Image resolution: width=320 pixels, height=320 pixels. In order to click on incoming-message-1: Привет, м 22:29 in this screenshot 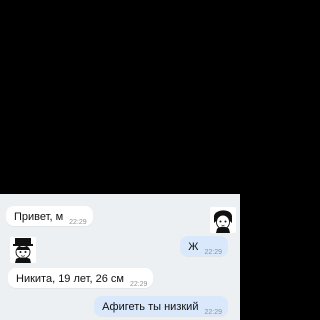, I will do `click(49, 216)`.